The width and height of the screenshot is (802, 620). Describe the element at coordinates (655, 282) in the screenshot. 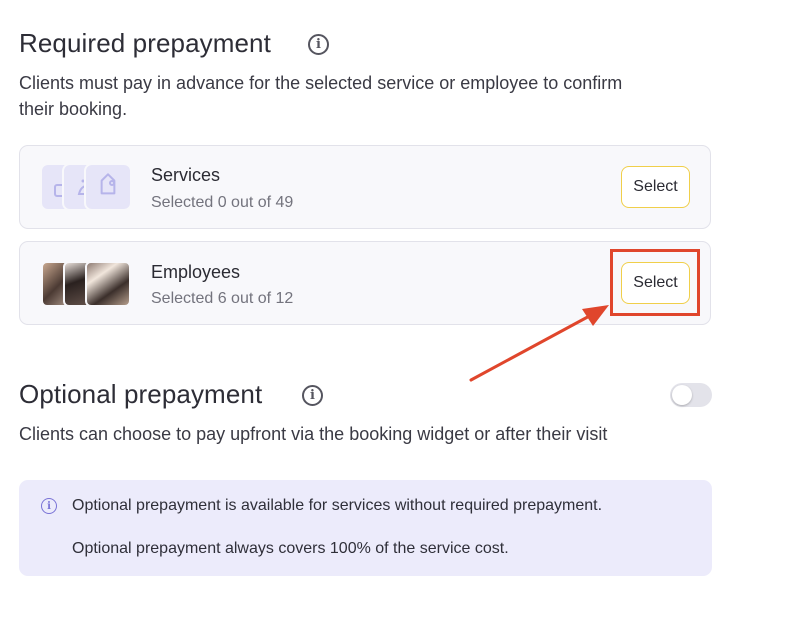

I see `highlight-box` at that location.